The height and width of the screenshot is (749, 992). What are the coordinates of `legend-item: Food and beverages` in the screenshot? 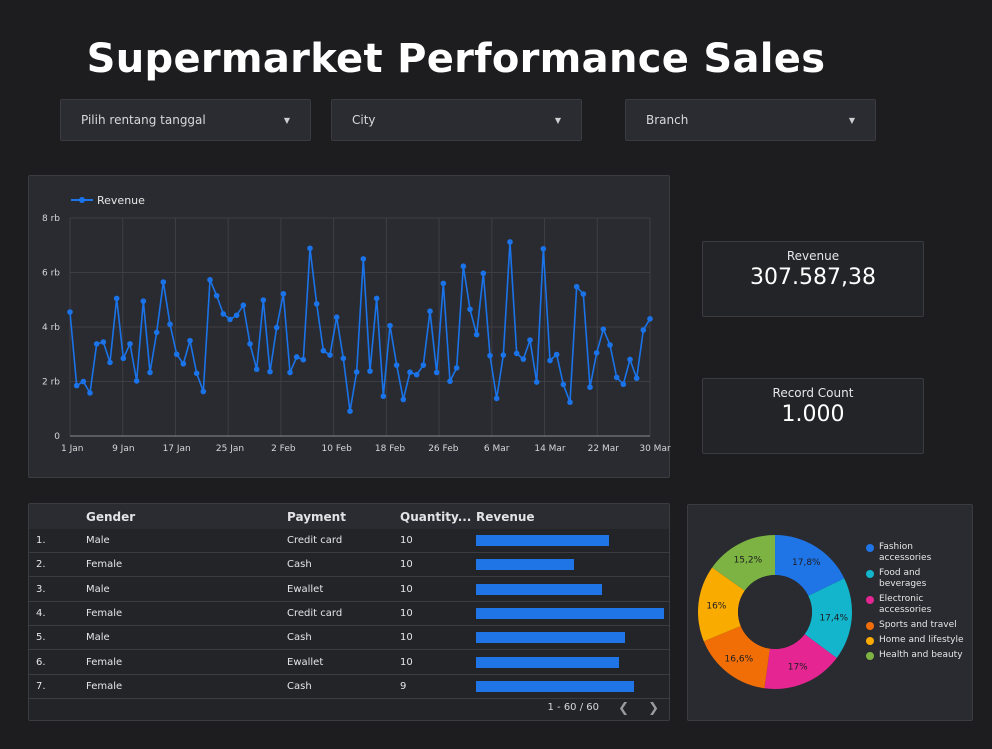 It's located at (916, 579).